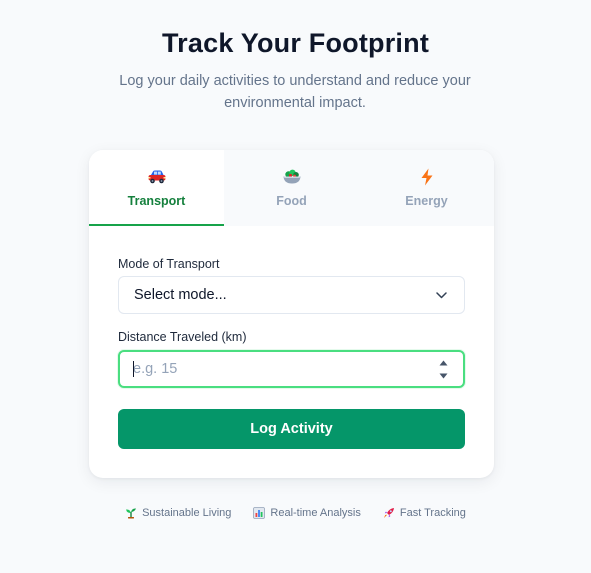  Describe the element at coordinates (291, 429) in the screenshot. I see `log-activity-button: Log Activity` at that location.